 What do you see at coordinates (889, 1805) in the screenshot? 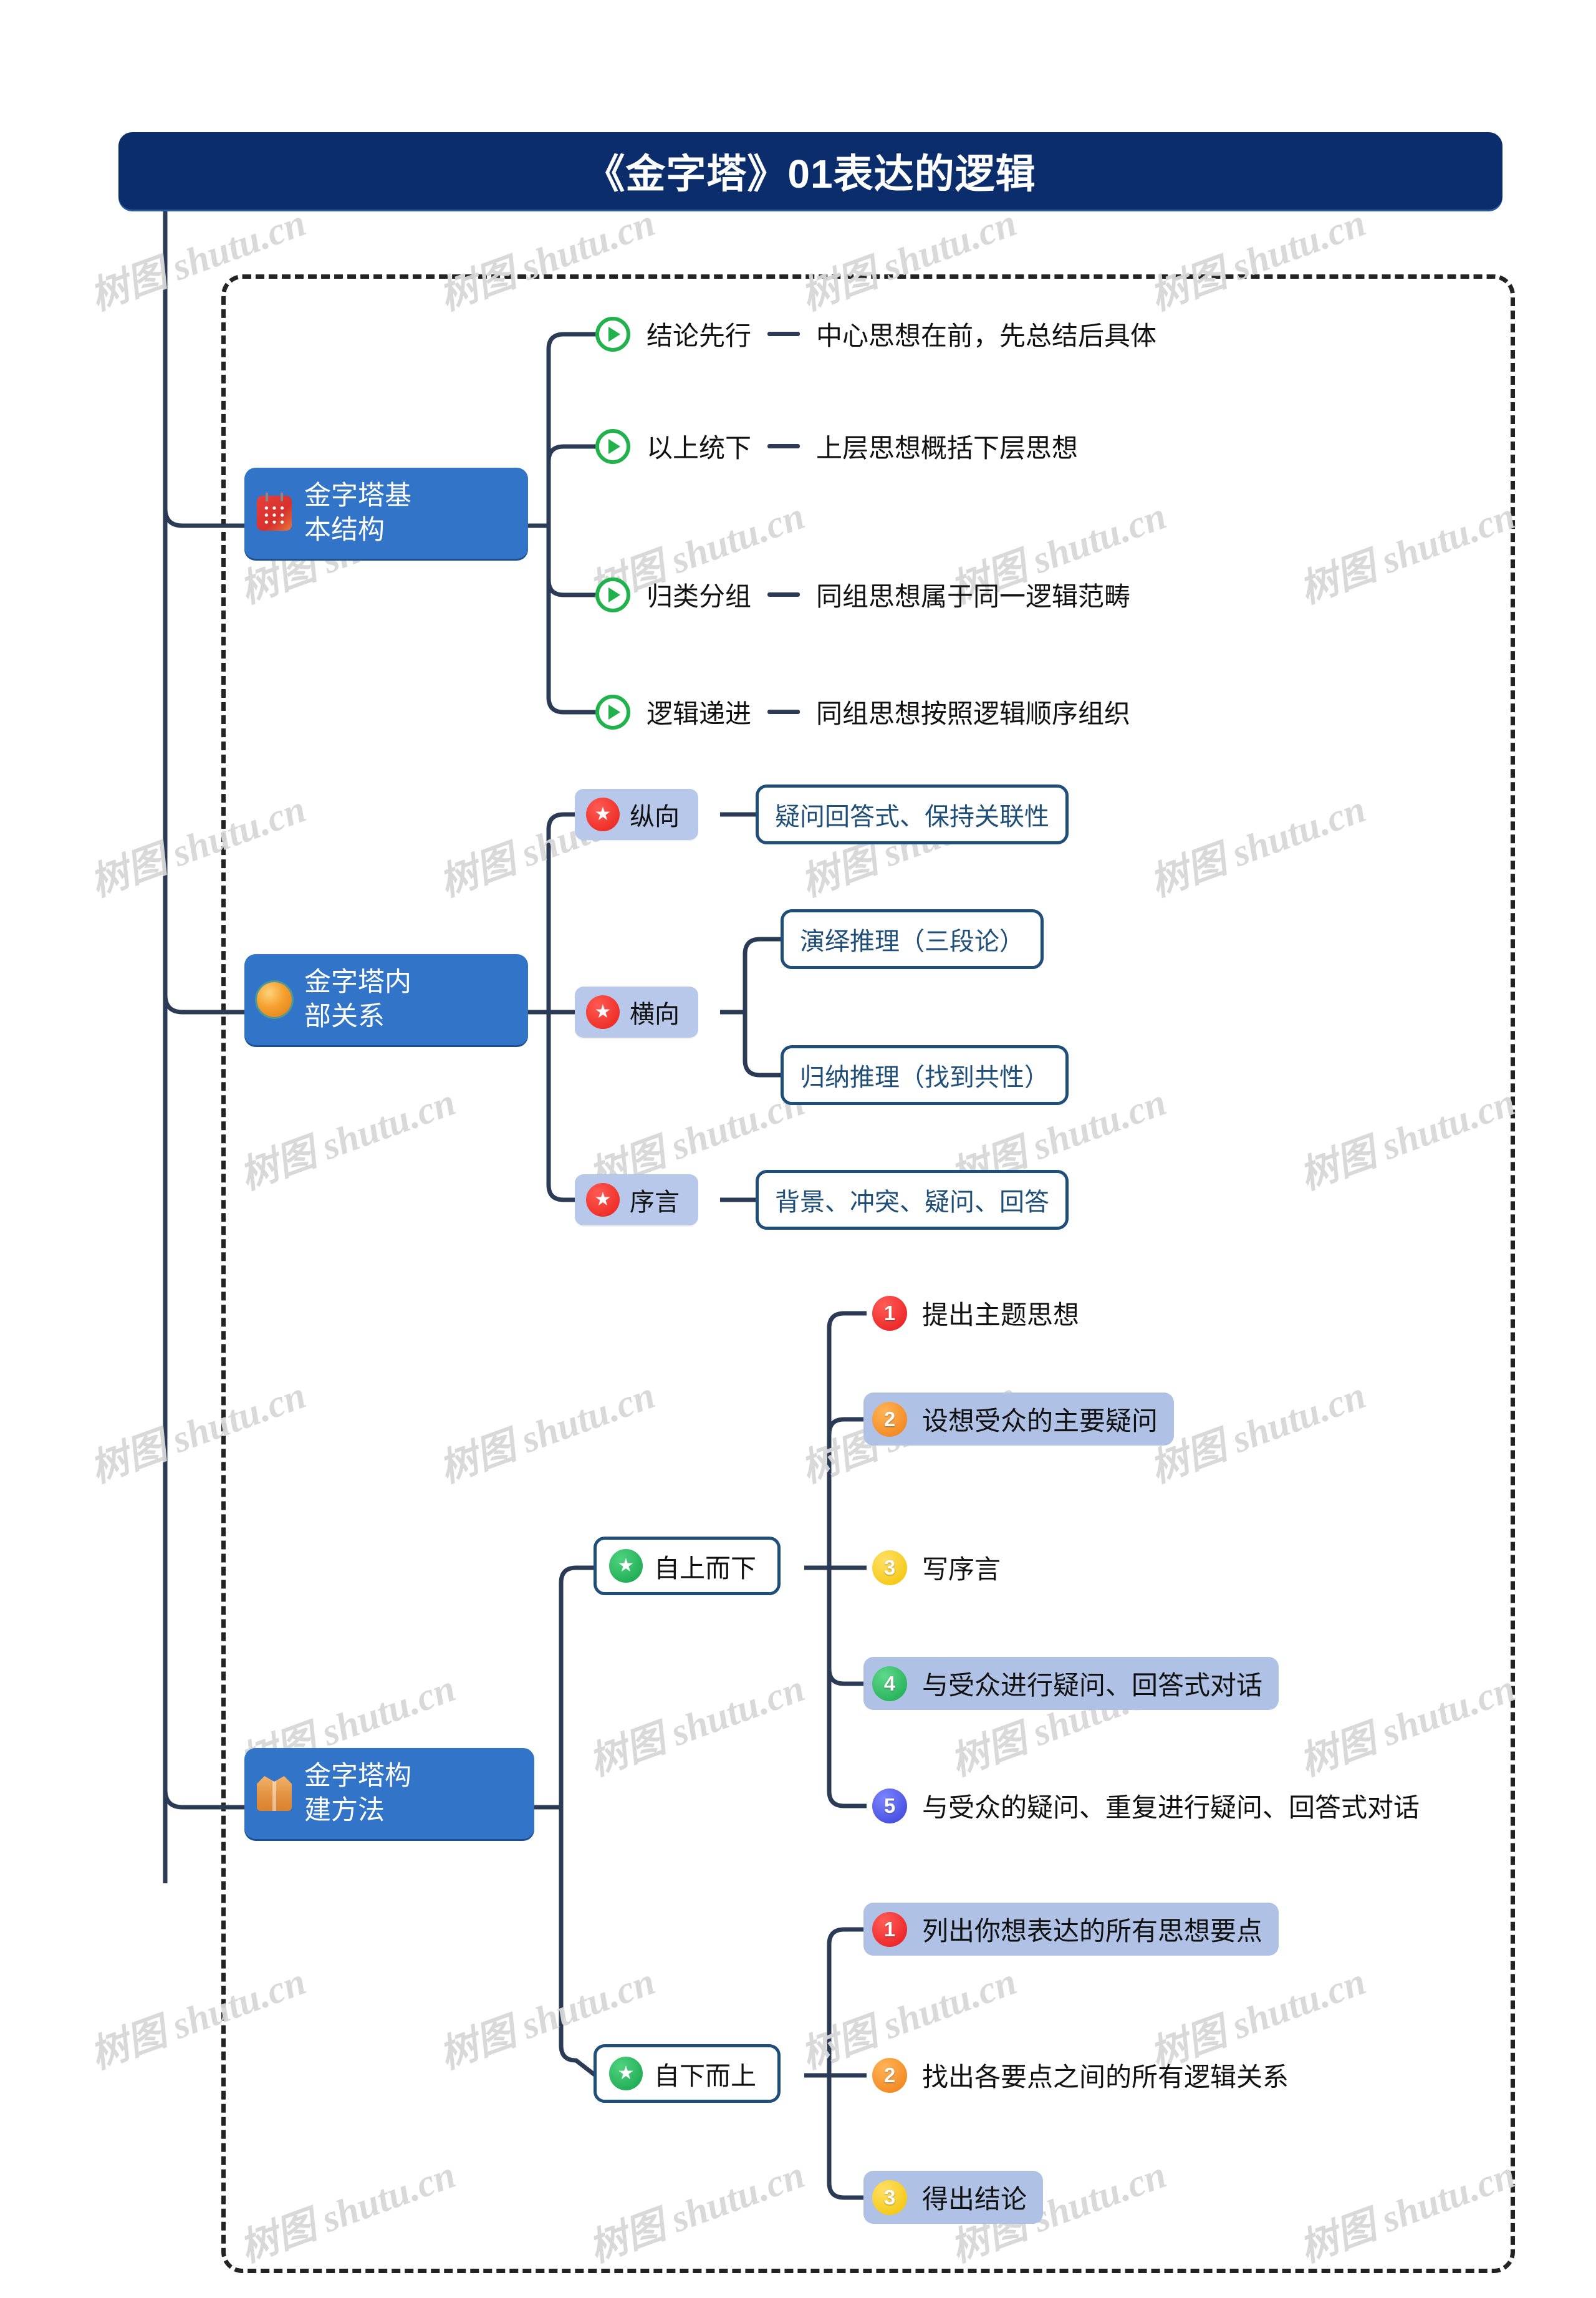
I see `number-badge-5: 5` at bounding box center [889, 1805].